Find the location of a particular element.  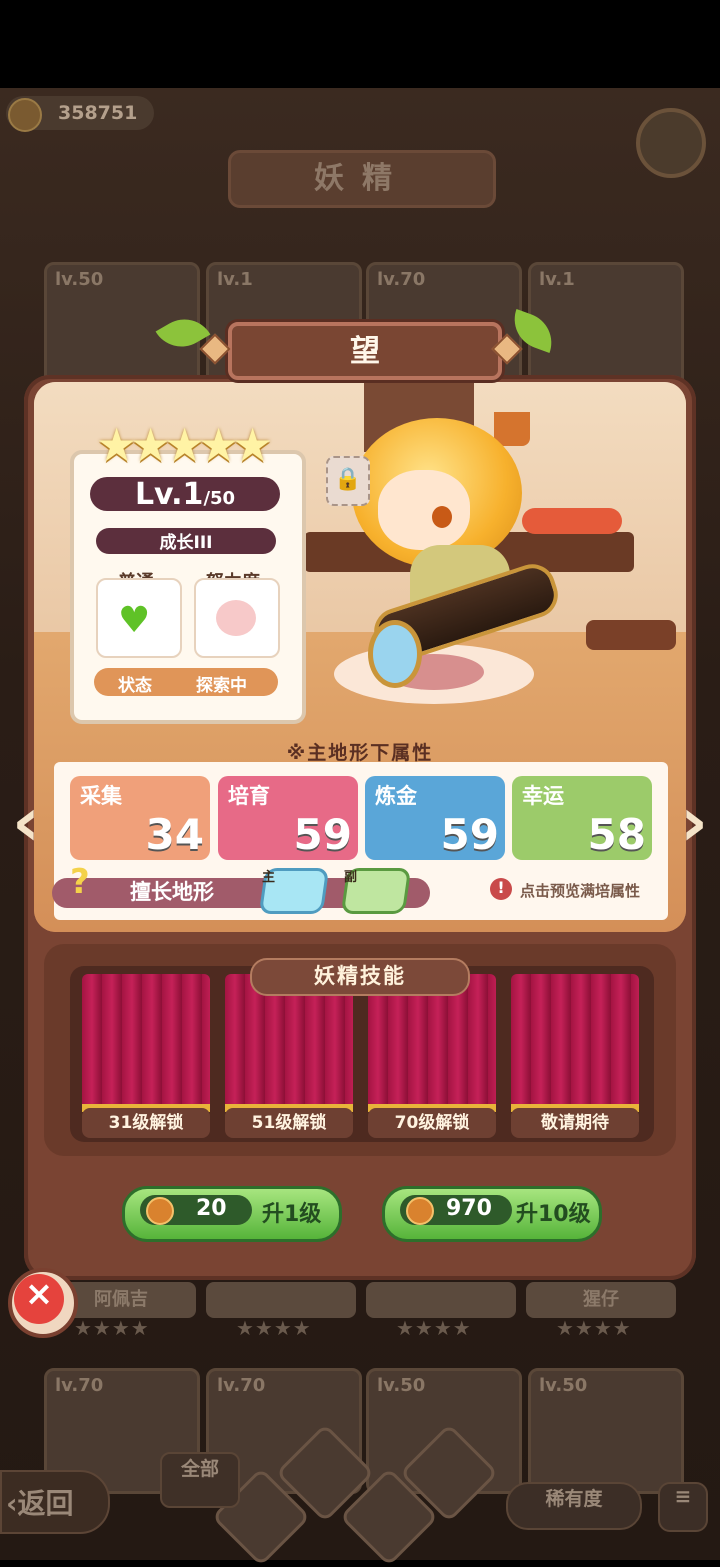

info-icon: ! is located at coordinates (501, 889).